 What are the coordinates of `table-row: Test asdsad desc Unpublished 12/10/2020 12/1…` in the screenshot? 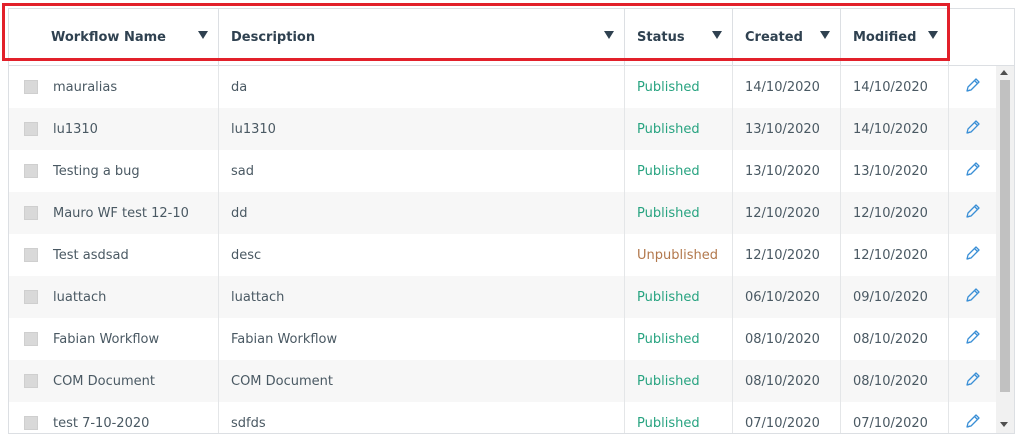 It's located at (502, 255).